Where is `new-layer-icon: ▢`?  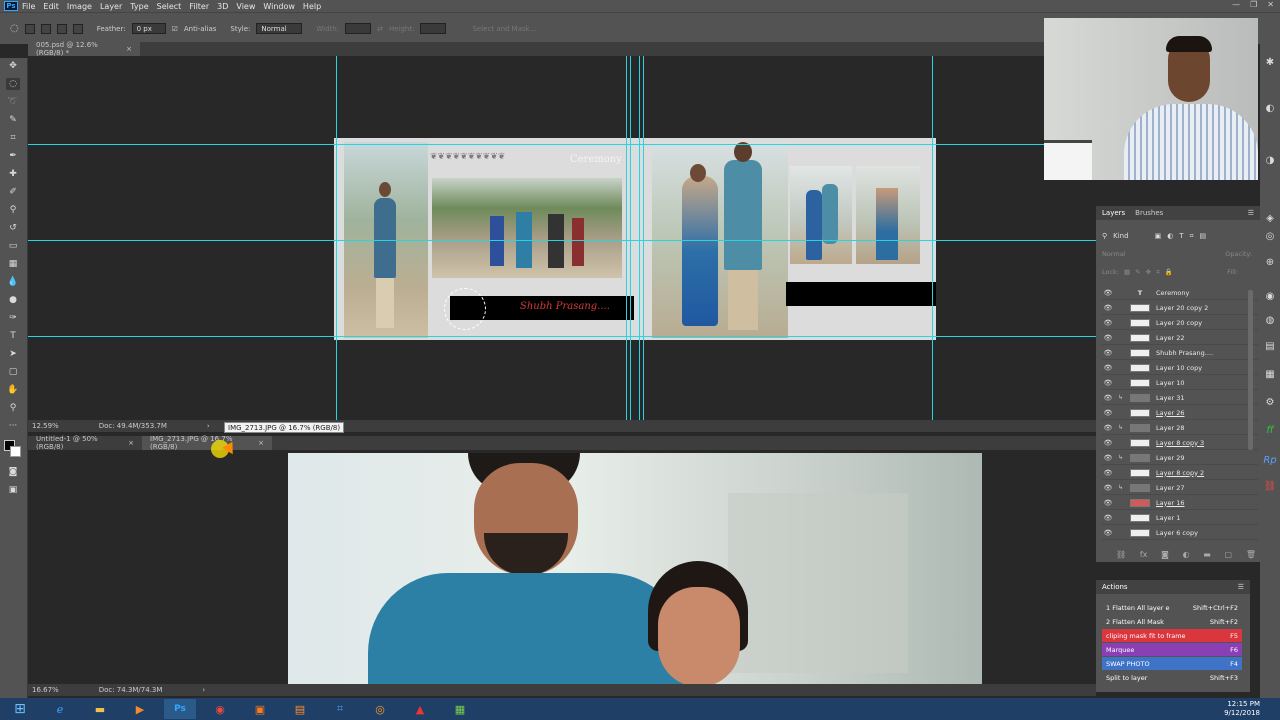 new-layer-icon: ▢ is located at coordinates (1229, 554).